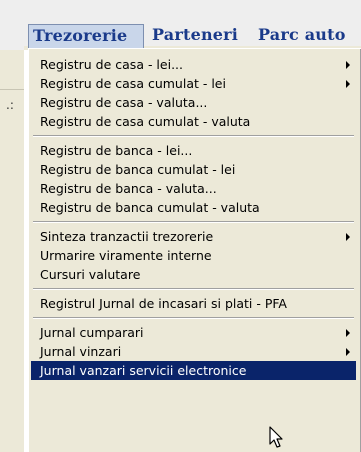  I want to click on left-panel-glyph: .:, so click(10, 105).